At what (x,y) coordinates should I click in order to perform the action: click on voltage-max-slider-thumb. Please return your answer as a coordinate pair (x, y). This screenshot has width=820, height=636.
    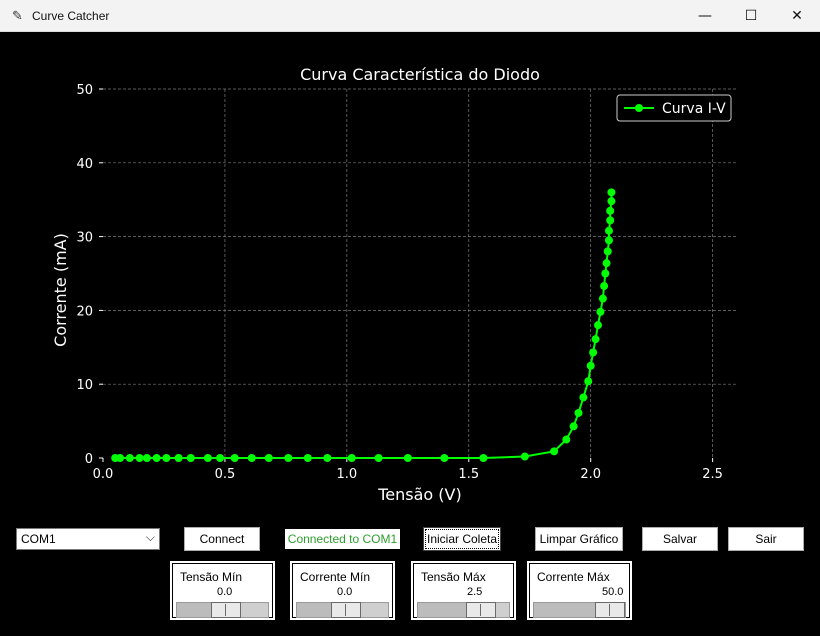
    Looking at the image, I should click on (480, 610).